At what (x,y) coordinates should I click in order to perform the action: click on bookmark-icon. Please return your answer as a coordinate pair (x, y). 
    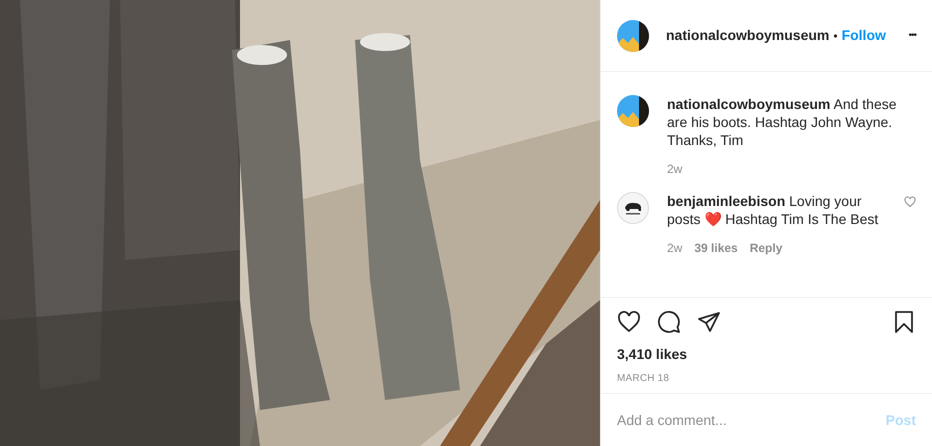
    Looking at the image, I should click on (904, 322).